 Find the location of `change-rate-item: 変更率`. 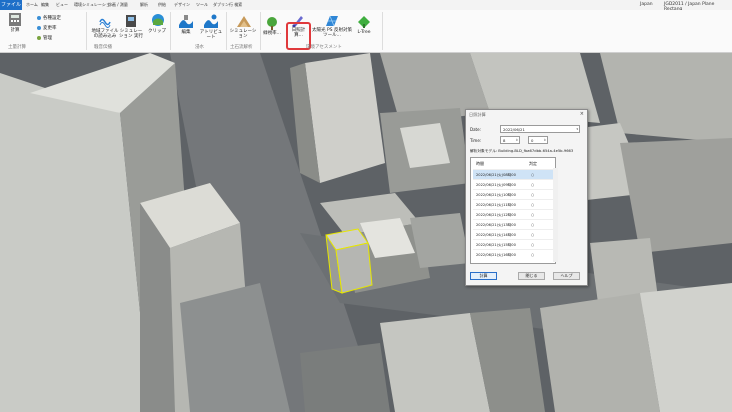

change-rate-item: 変更率 is located at coordinates (47, 28).